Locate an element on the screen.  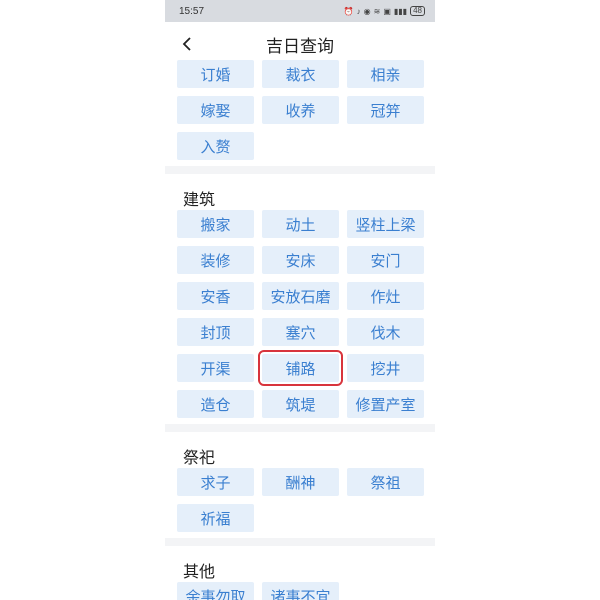
mute-icon: ♪ is located at coordinates (358, 11).